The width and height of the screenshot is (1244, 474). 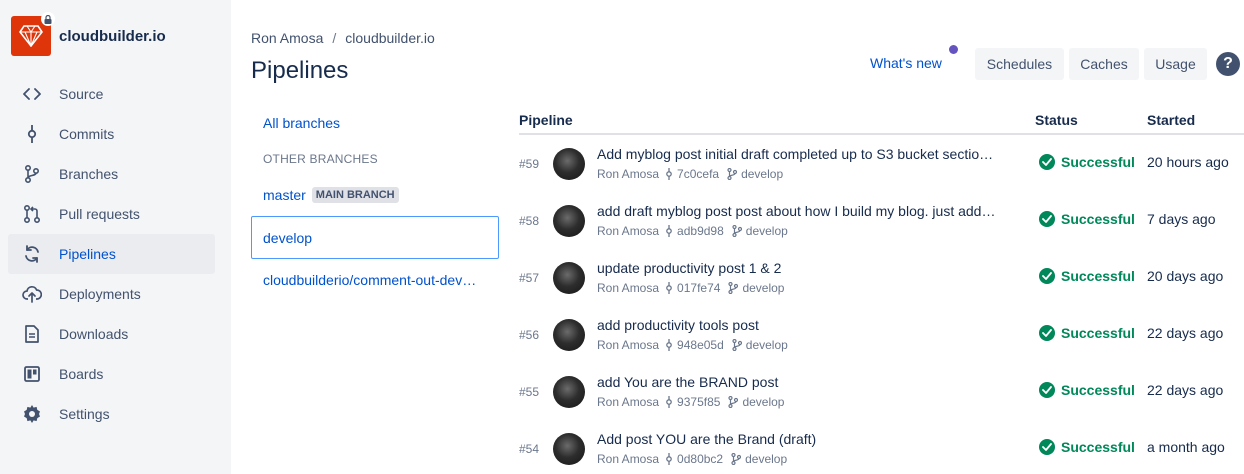 What do you see at coordinates (700, 459) in the screenshot?
I see `commit-hash: 0d80bc2` at bounding box center [700, 459].